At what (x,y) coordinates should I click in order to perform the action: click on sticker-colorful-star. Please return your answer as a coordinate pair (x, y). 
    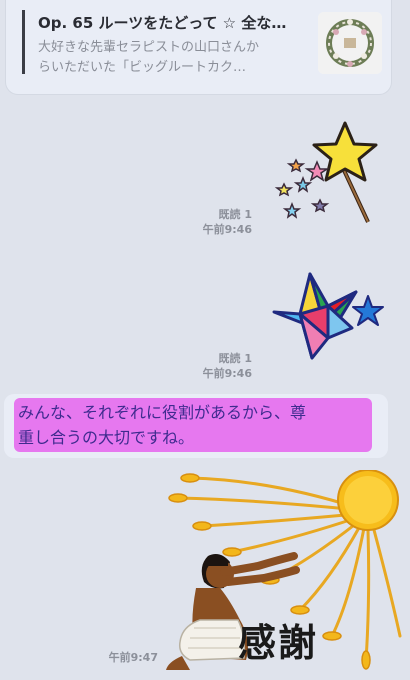
    Looking at the image, I should click on (330, 316).